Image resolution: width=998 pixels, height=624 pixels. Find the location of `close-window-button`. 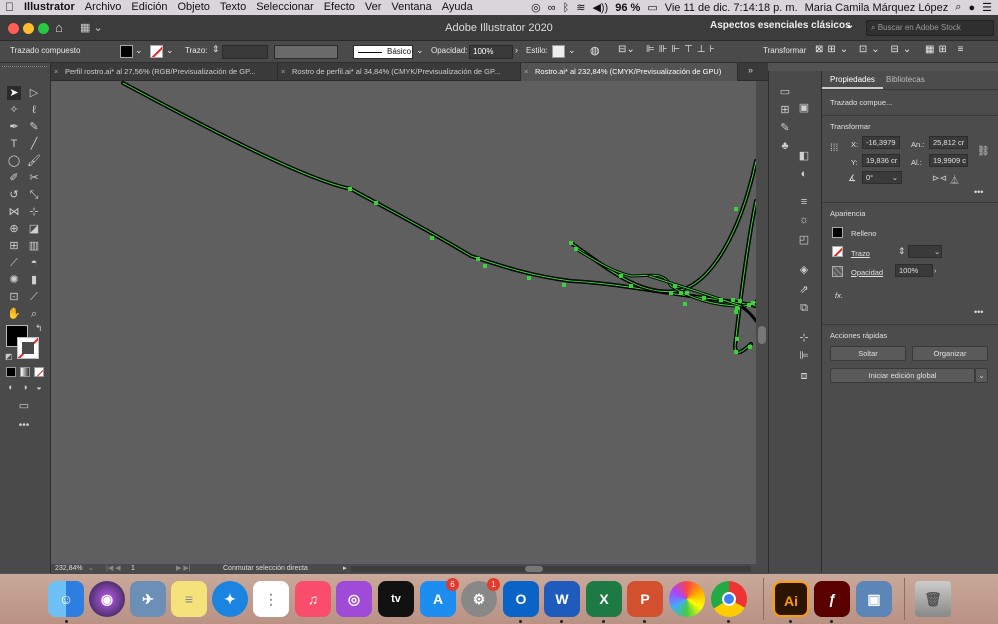

close-window-button is located at coordinates (13, 28).